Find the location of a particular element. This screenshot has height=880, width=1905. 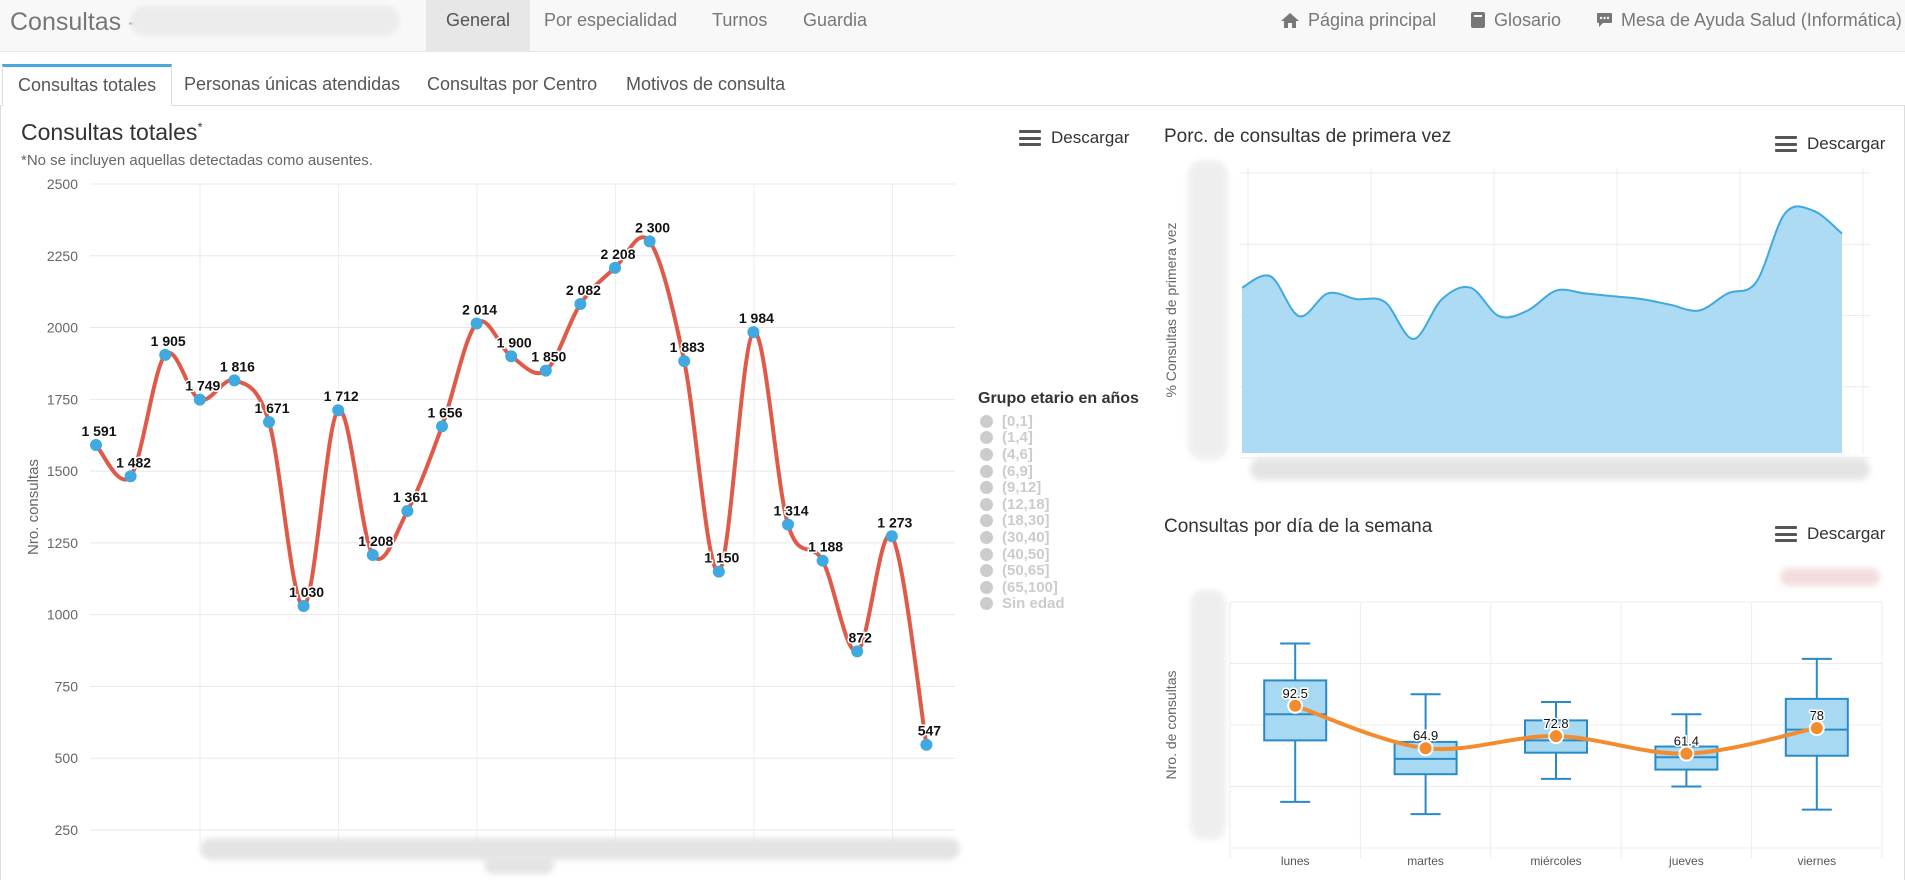

tab-consultas-por-centro: Consultas por Centro is located at coordinates (512, 85).